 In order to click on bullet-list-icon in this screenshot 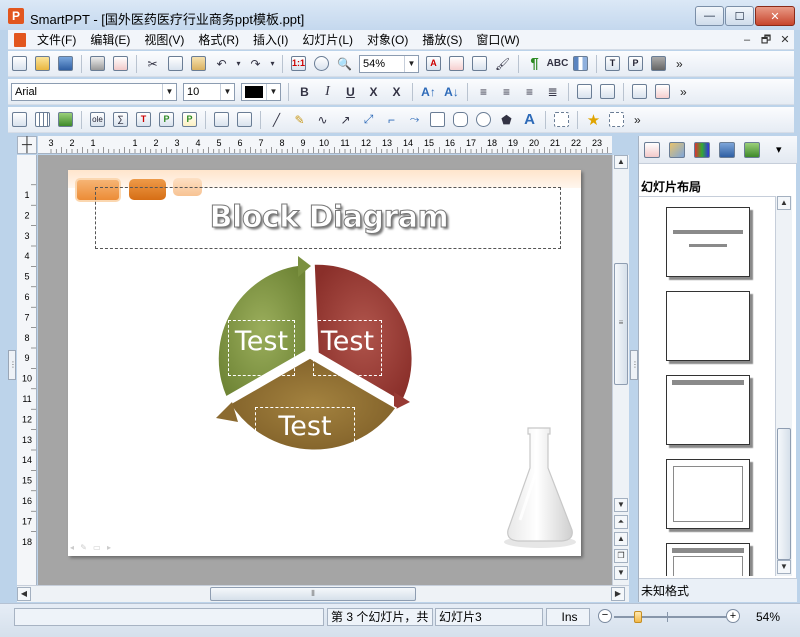, I will do `click(640, 92)`.